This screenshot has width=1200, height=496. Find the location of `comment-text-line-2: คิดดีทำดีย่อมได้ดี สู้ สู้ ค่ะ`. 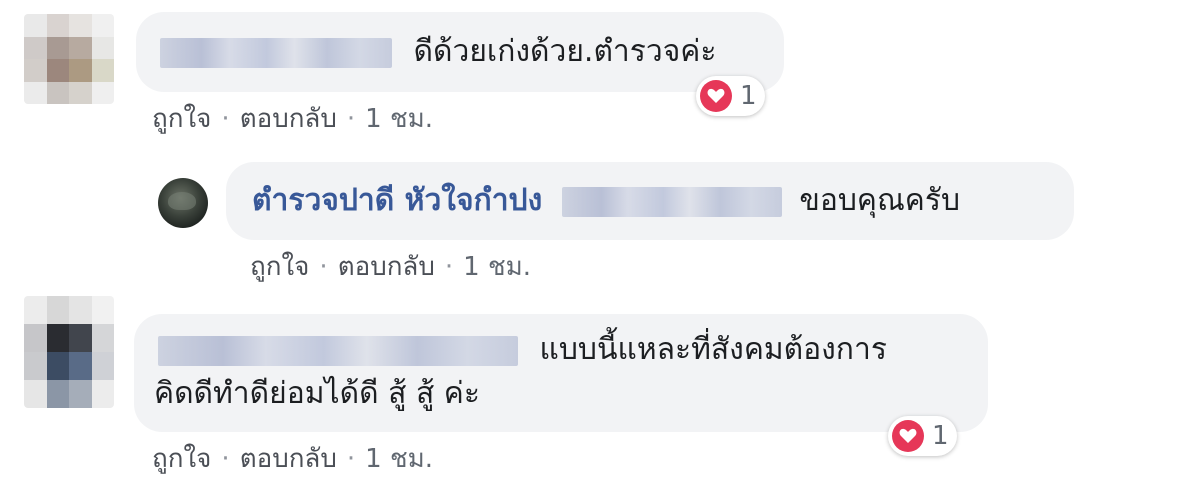

comment-text-line-2: คิดดีทำดีย่อมได้ดี สู้ สู้ ค่ะ is located at coordinates (317, 393).